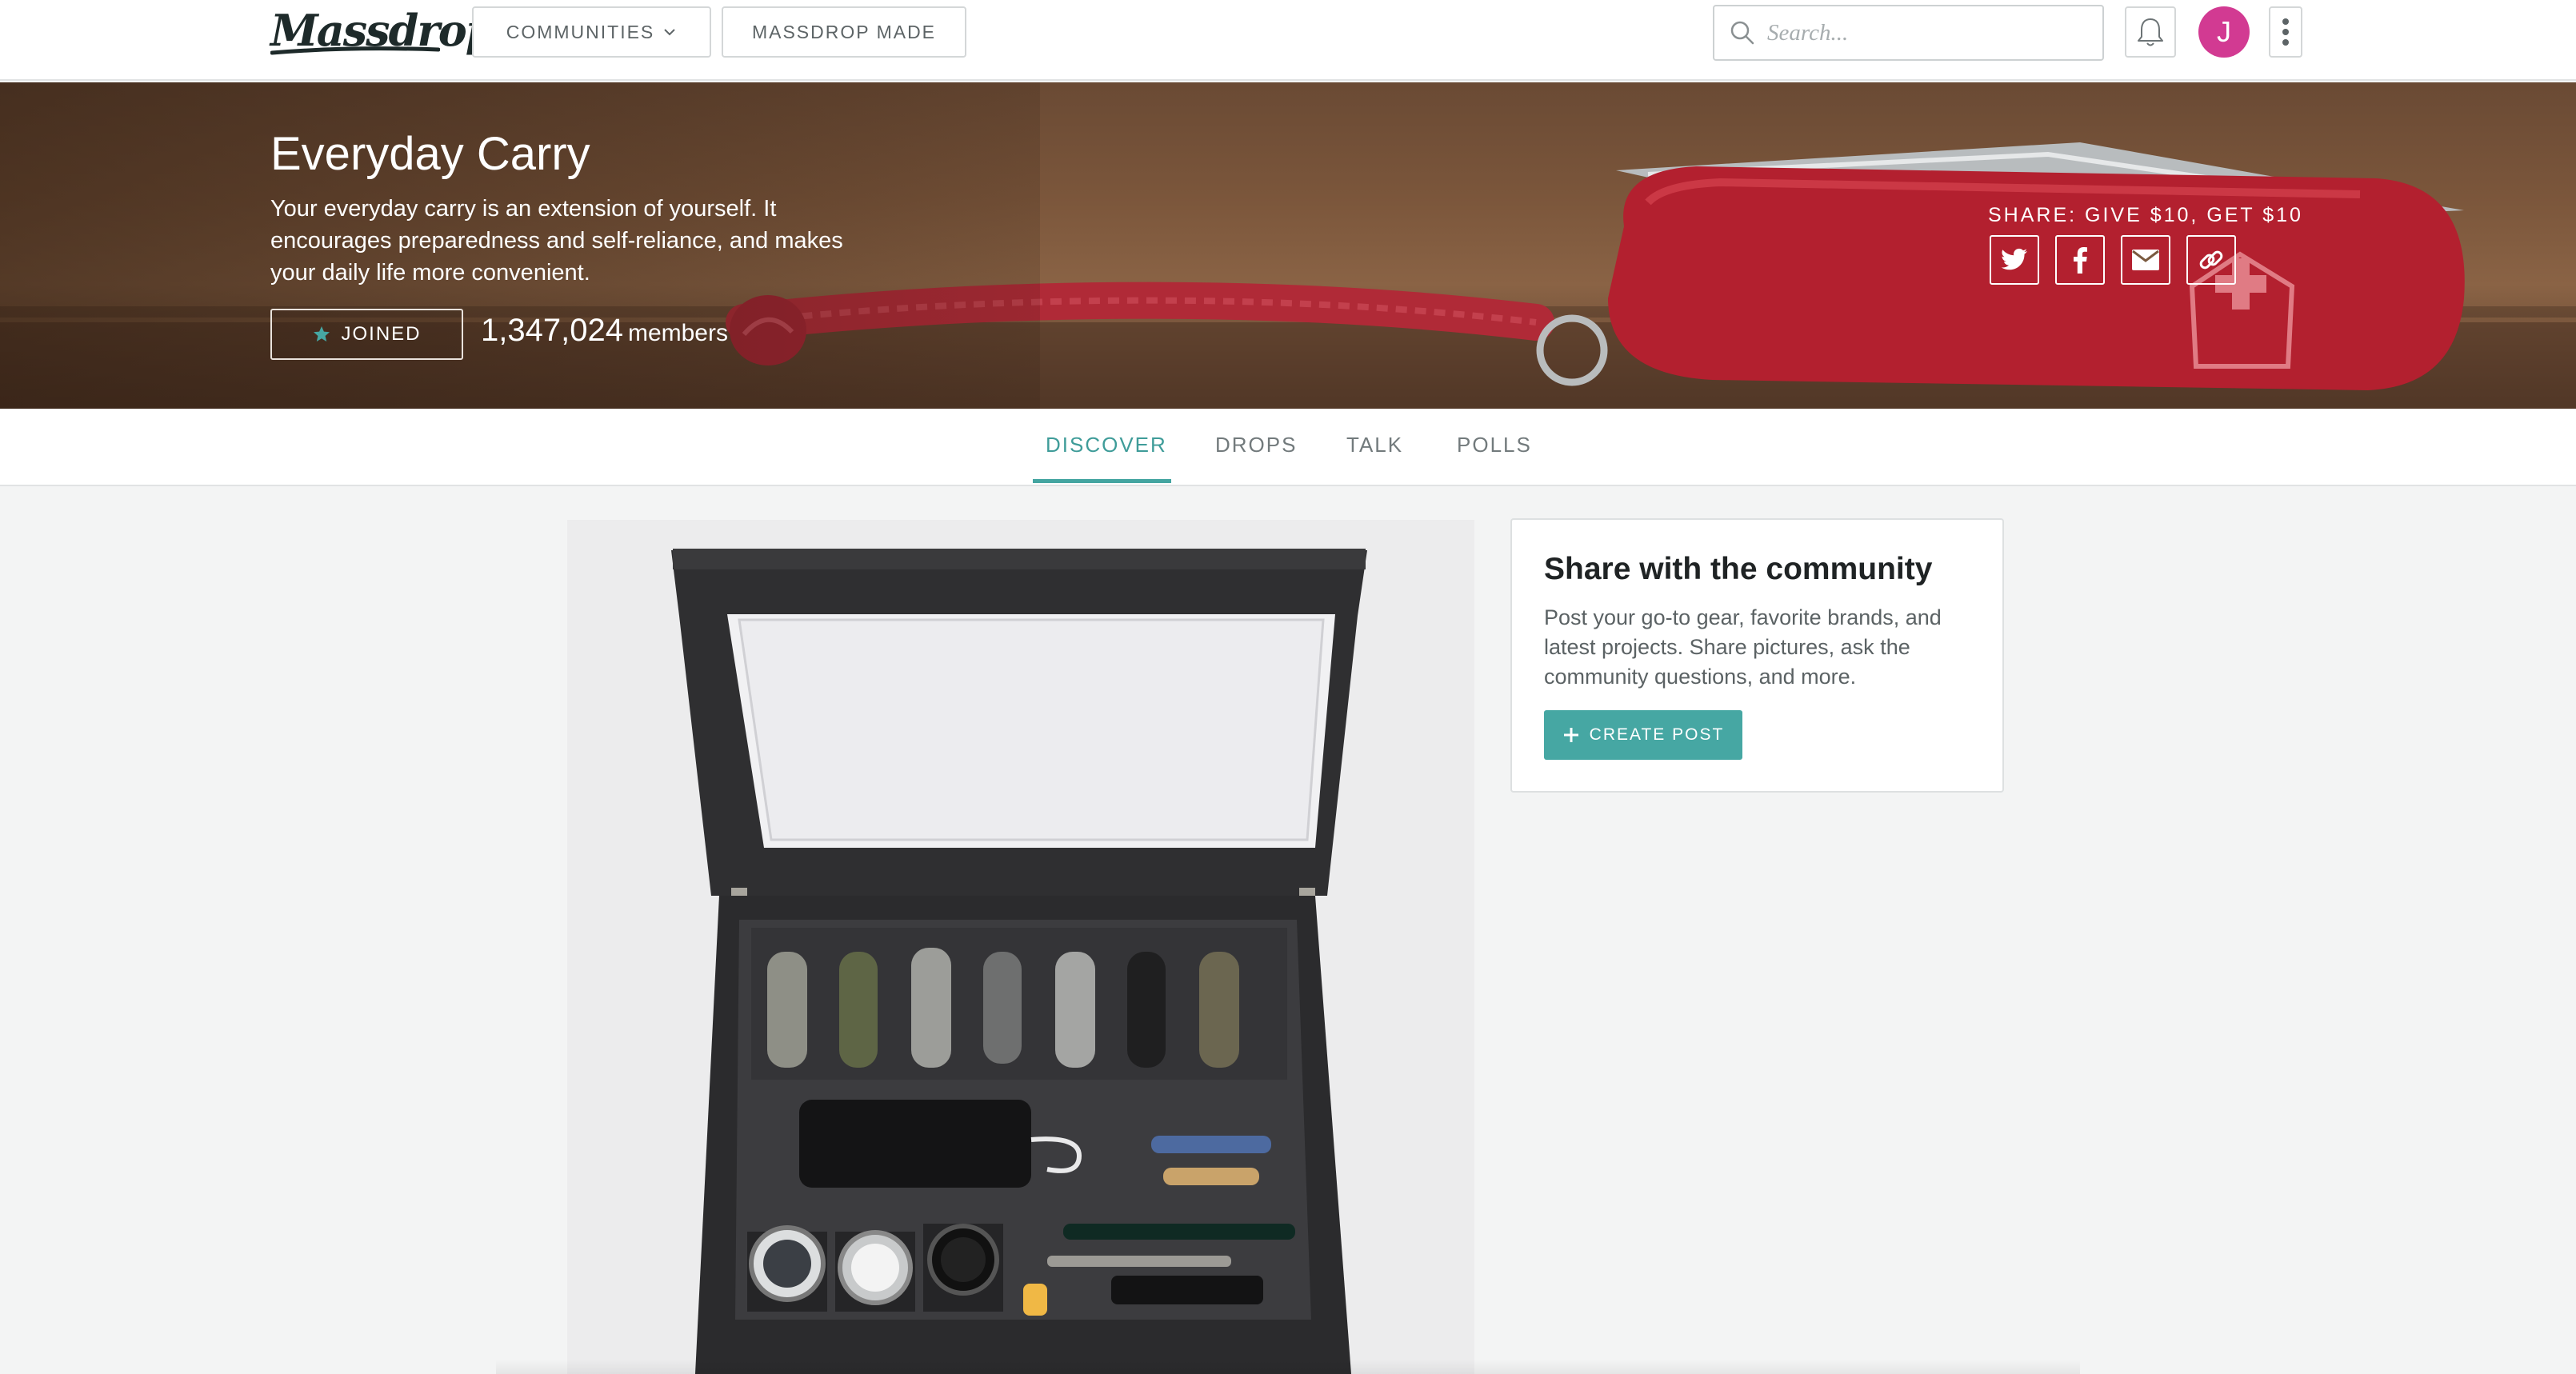 This screenshot has width=2576, height=1374. I want to click on massdrop-made-label: MASSDROP MADE, so click(844, 31).